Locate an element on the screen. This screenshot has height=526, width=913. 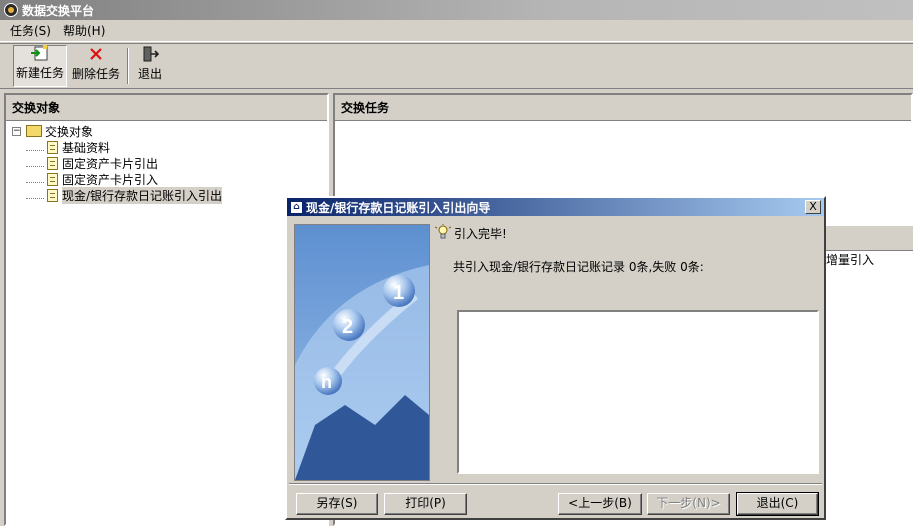
app-icon is located at coordinates (11, 10).